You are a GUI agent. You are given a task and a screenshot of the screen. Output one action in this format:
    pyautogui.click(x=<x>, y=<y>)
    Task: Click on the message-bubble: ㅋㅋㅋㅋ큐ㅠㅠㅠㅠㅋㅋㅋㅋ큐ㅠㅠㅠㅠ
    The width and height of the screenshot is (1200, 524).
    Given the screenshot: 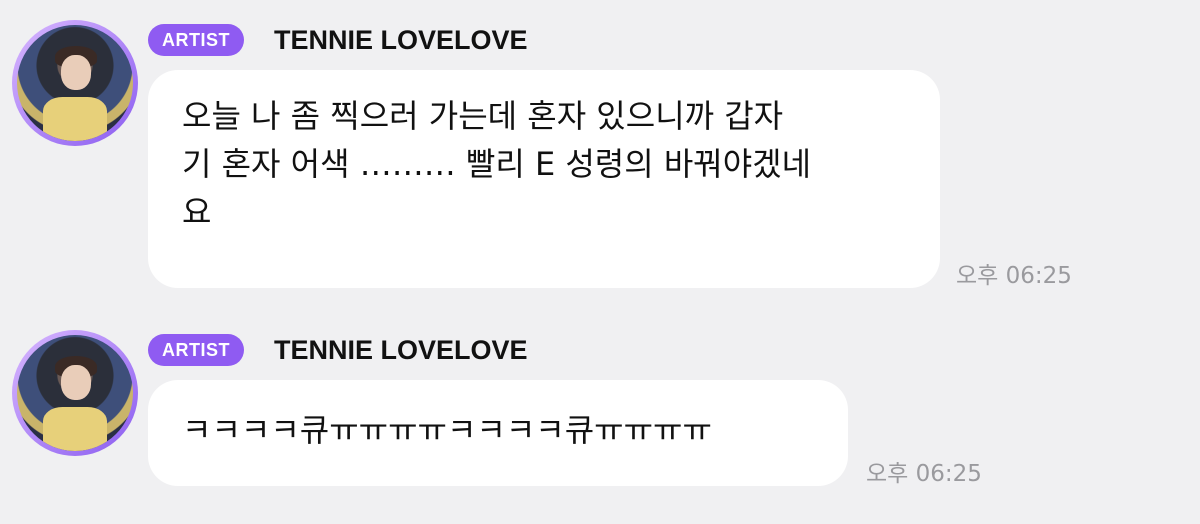 What is the action you would take?
    pyautogui.click(x=498, y=433)
    